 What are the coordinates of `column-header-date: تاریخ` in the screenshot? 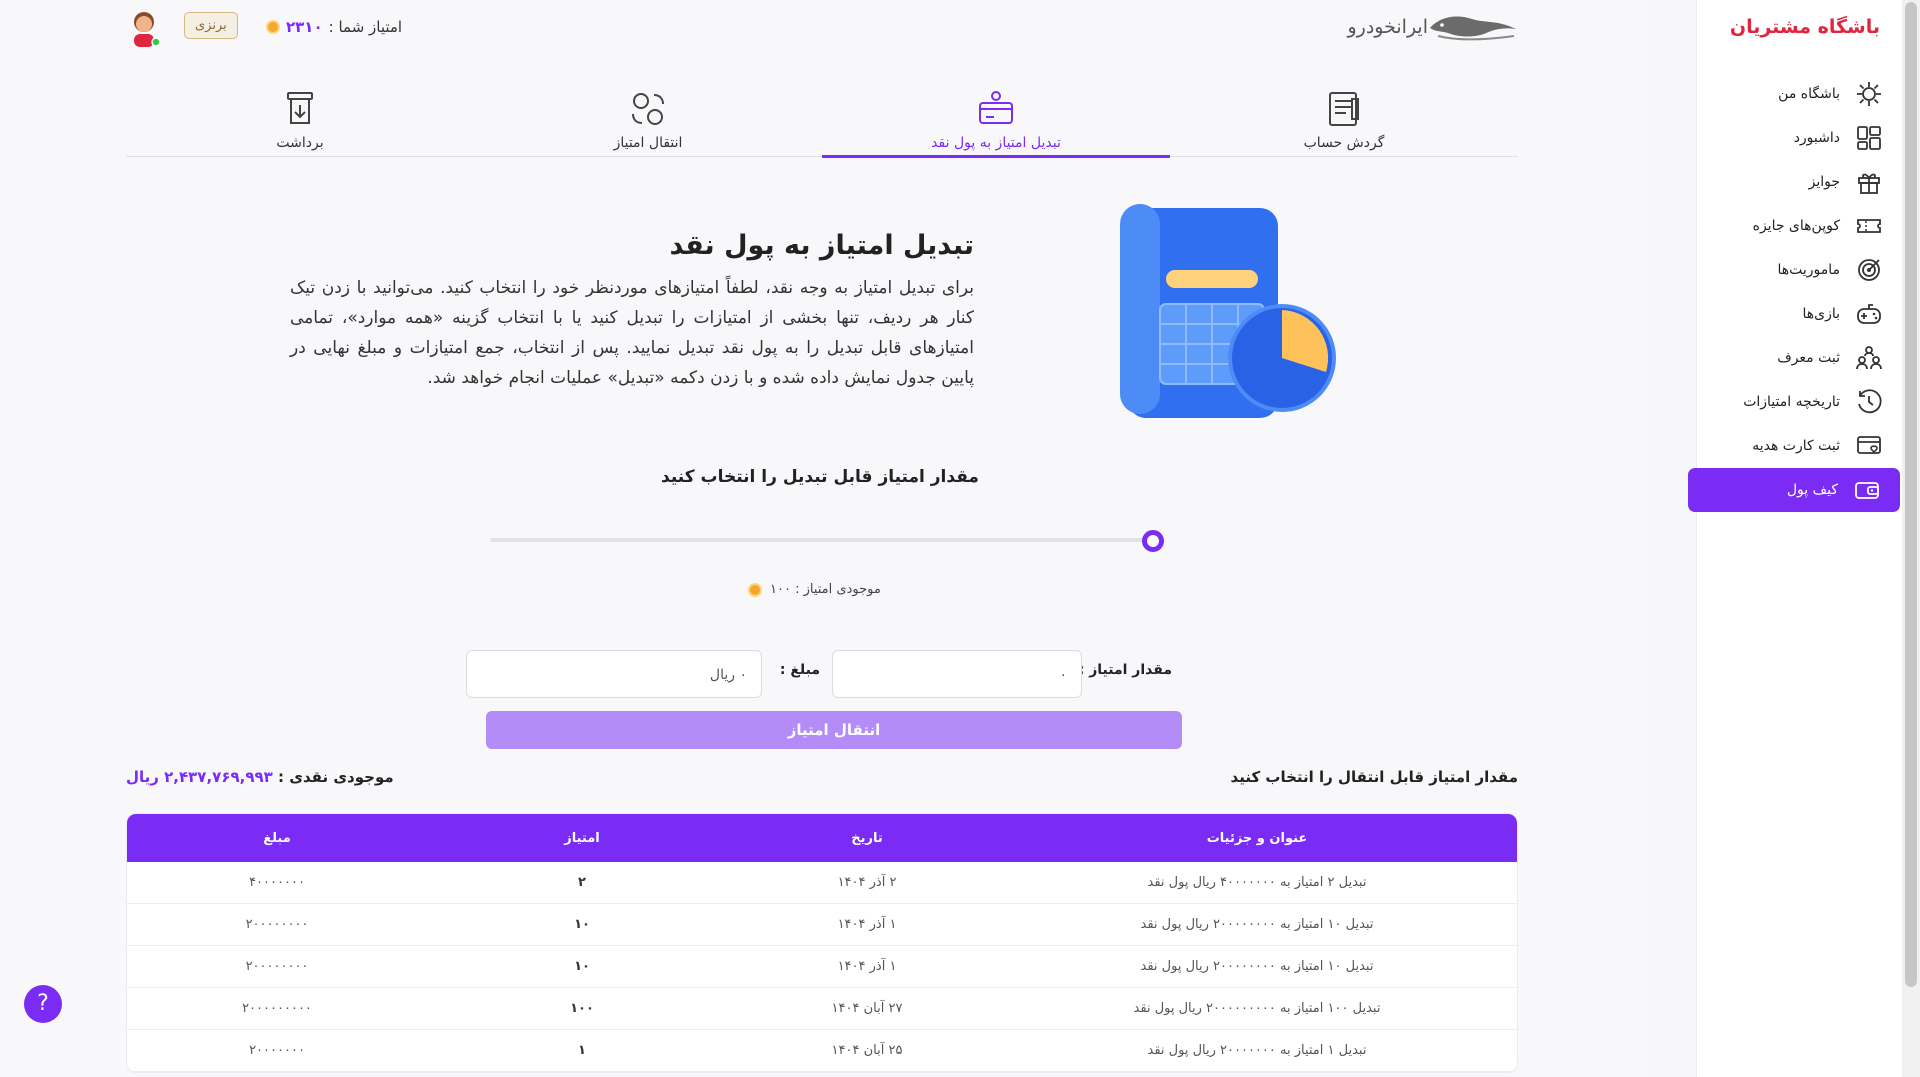 It's located at (867, 838).